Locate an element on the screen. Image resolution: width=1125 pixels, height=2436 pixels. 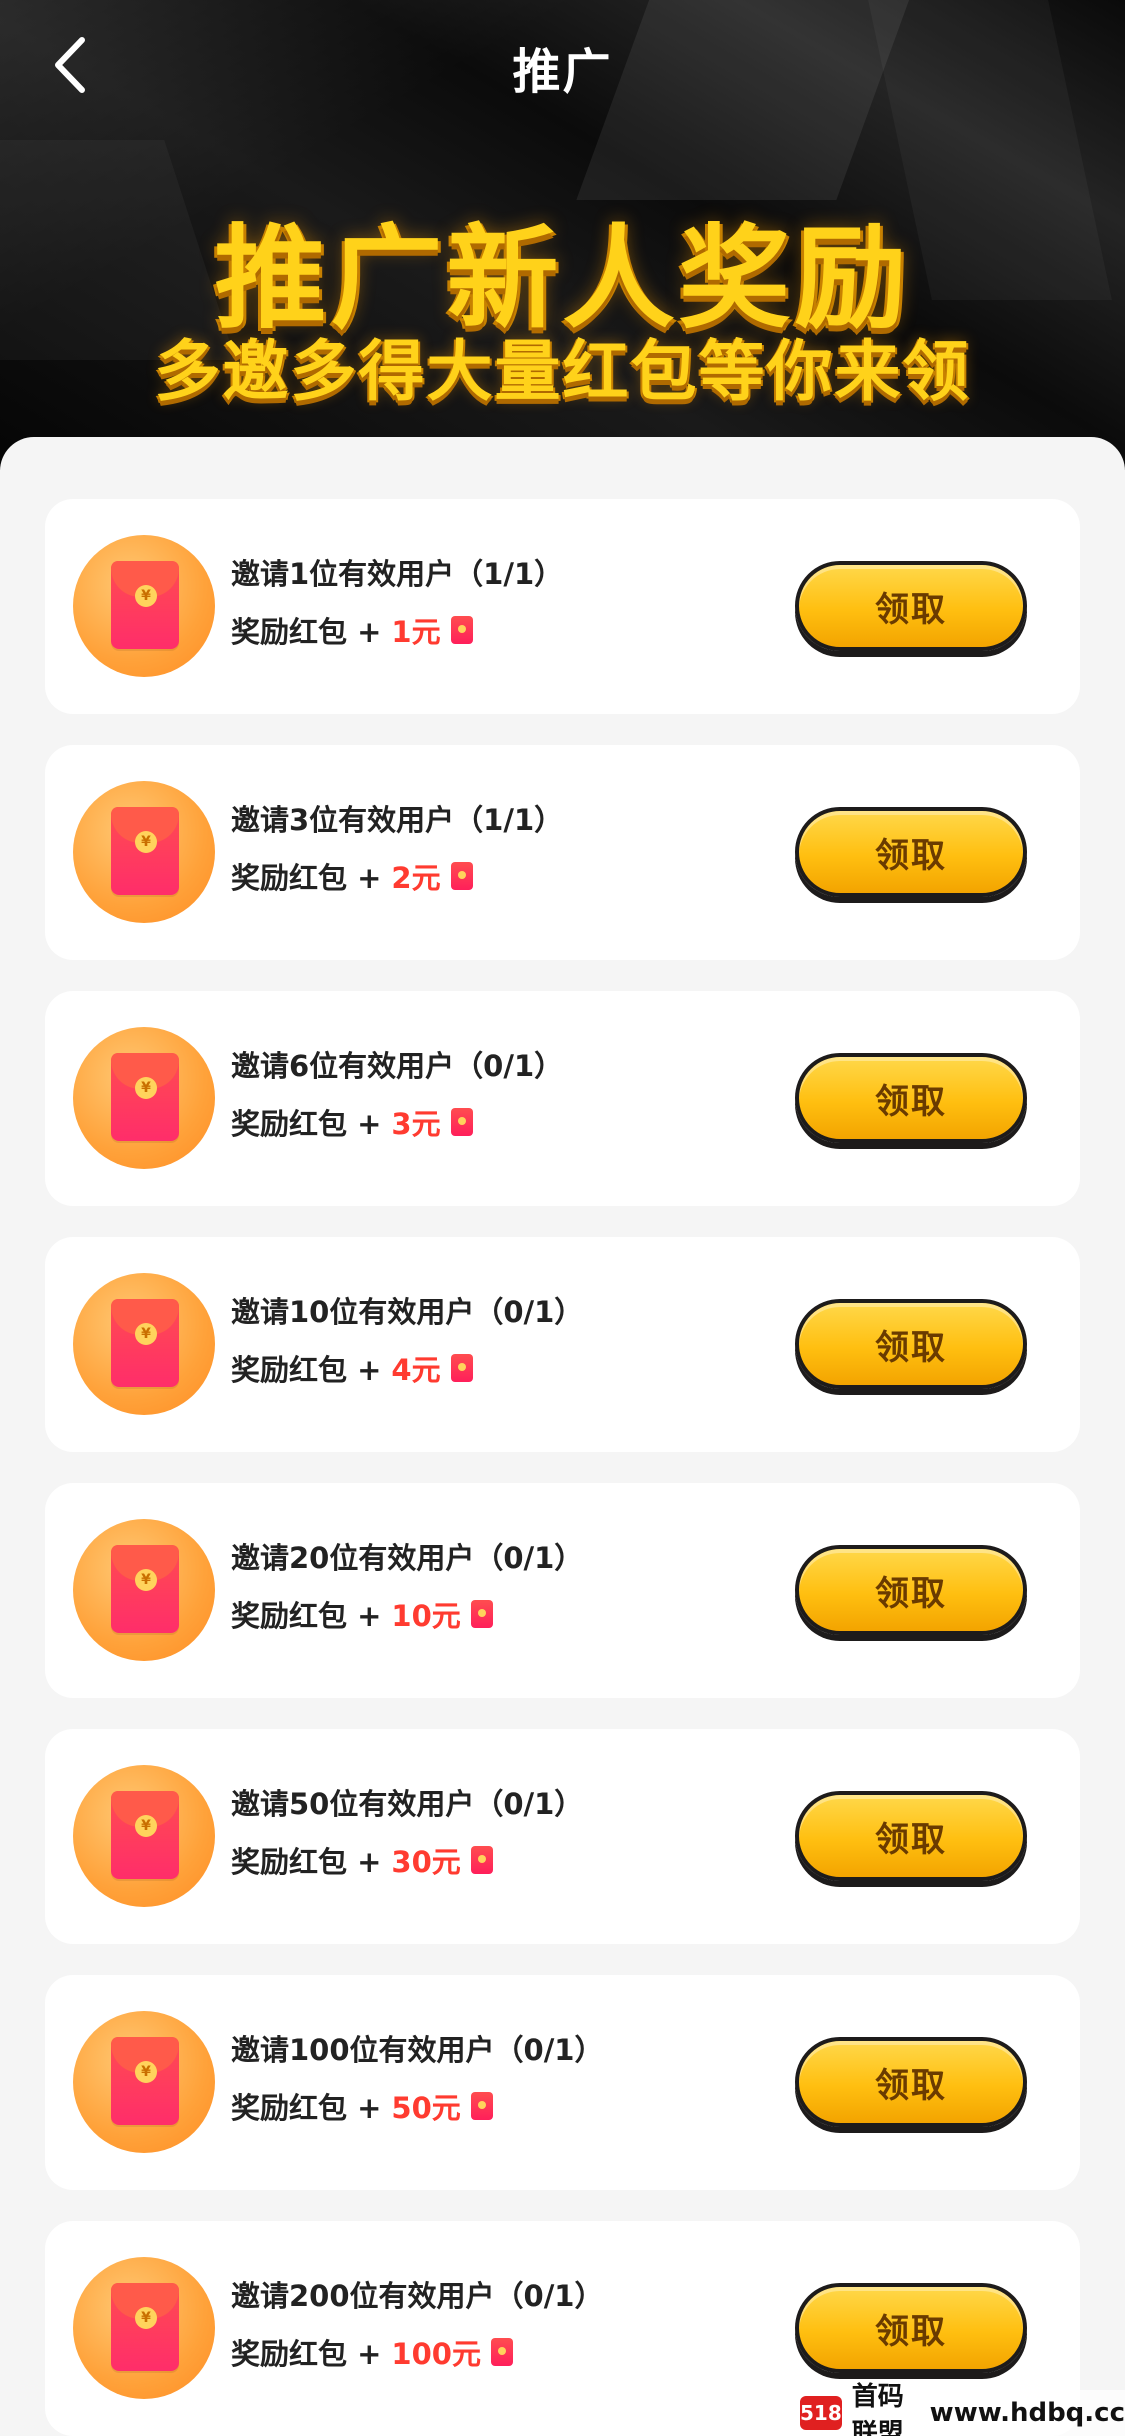
hero-subtitle: 多邀多得大量红包等你来领 is located at coordinates (562, 371).